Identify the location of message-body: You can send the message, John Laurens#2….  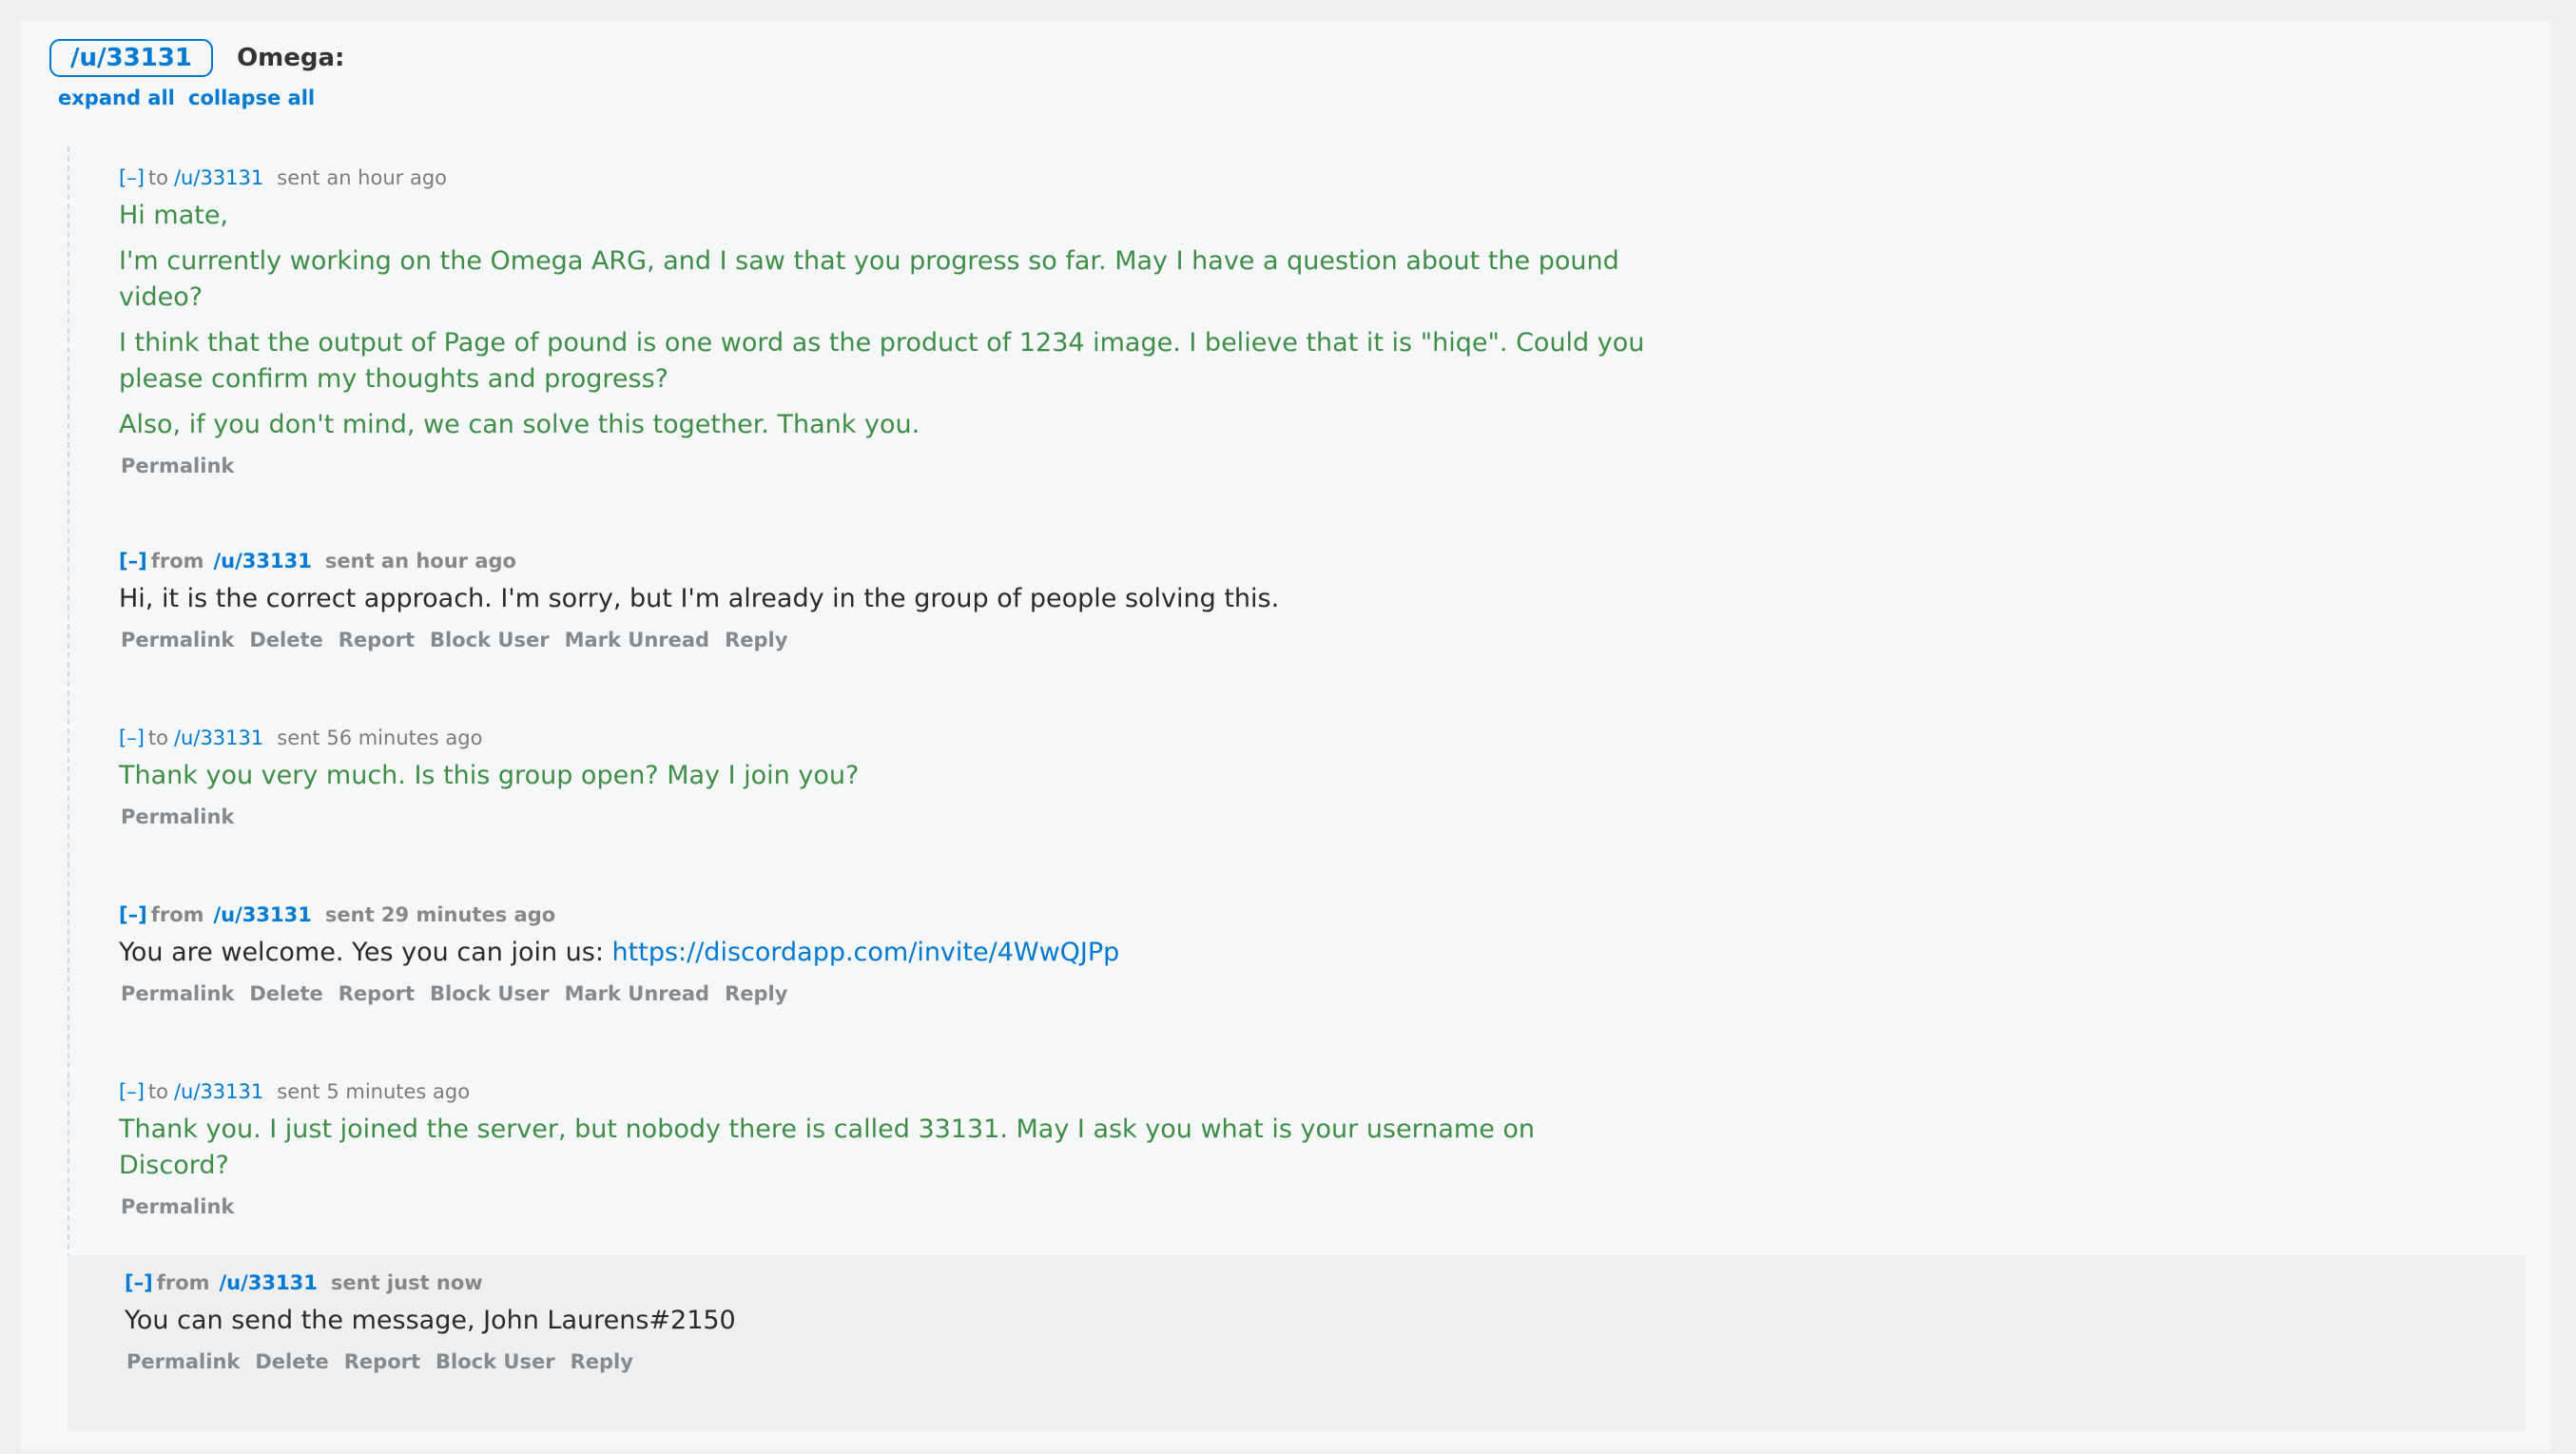
(890, 1321).